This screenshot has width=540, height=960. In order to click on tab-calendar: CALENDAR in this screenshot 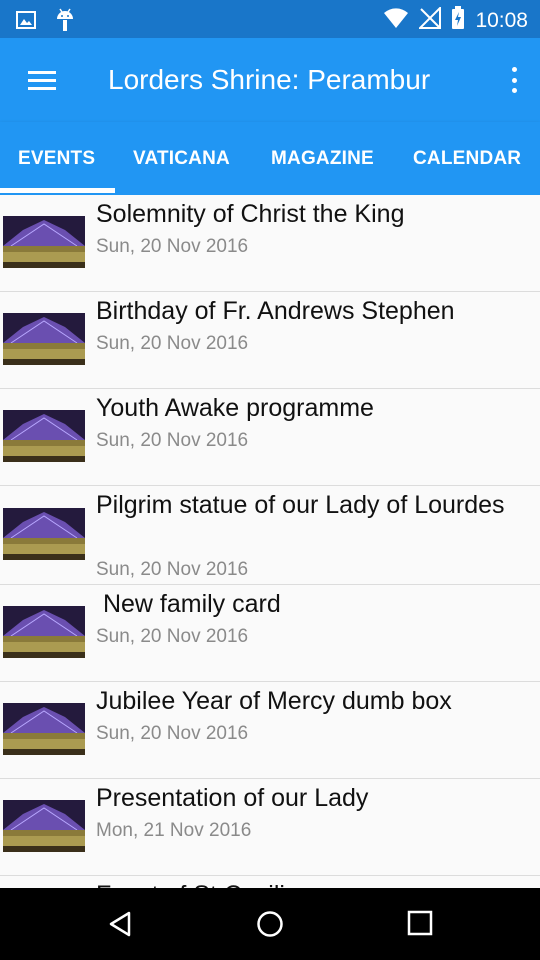, I will do `click(467, 158)`.